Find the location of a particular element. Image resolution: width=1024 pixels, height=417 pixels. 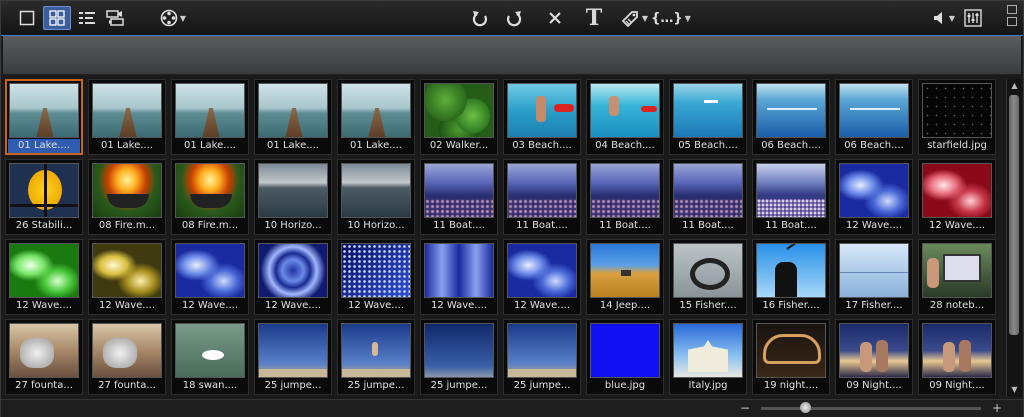

redo-icon is located at coordinates (514, 18).